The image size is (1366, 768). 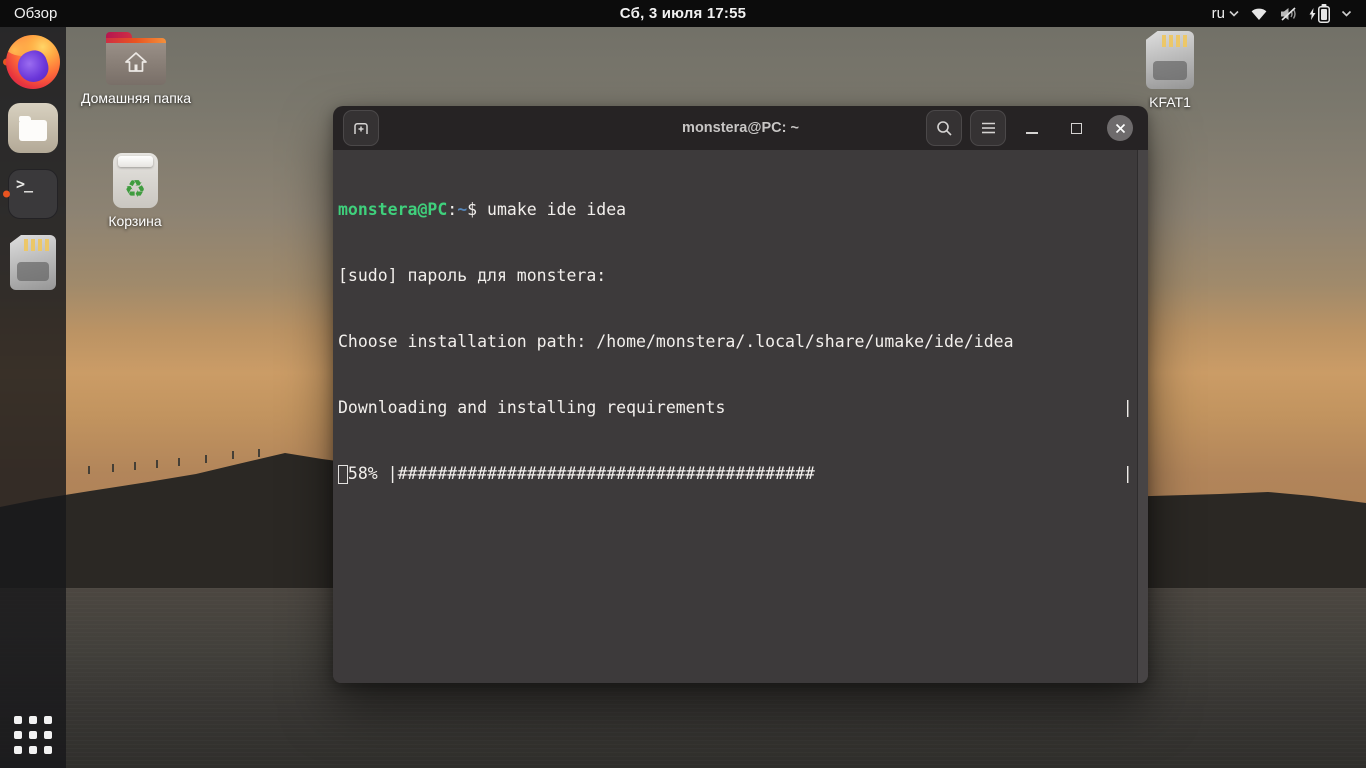 I want to click on close-button, so click(x=1120, y=128).